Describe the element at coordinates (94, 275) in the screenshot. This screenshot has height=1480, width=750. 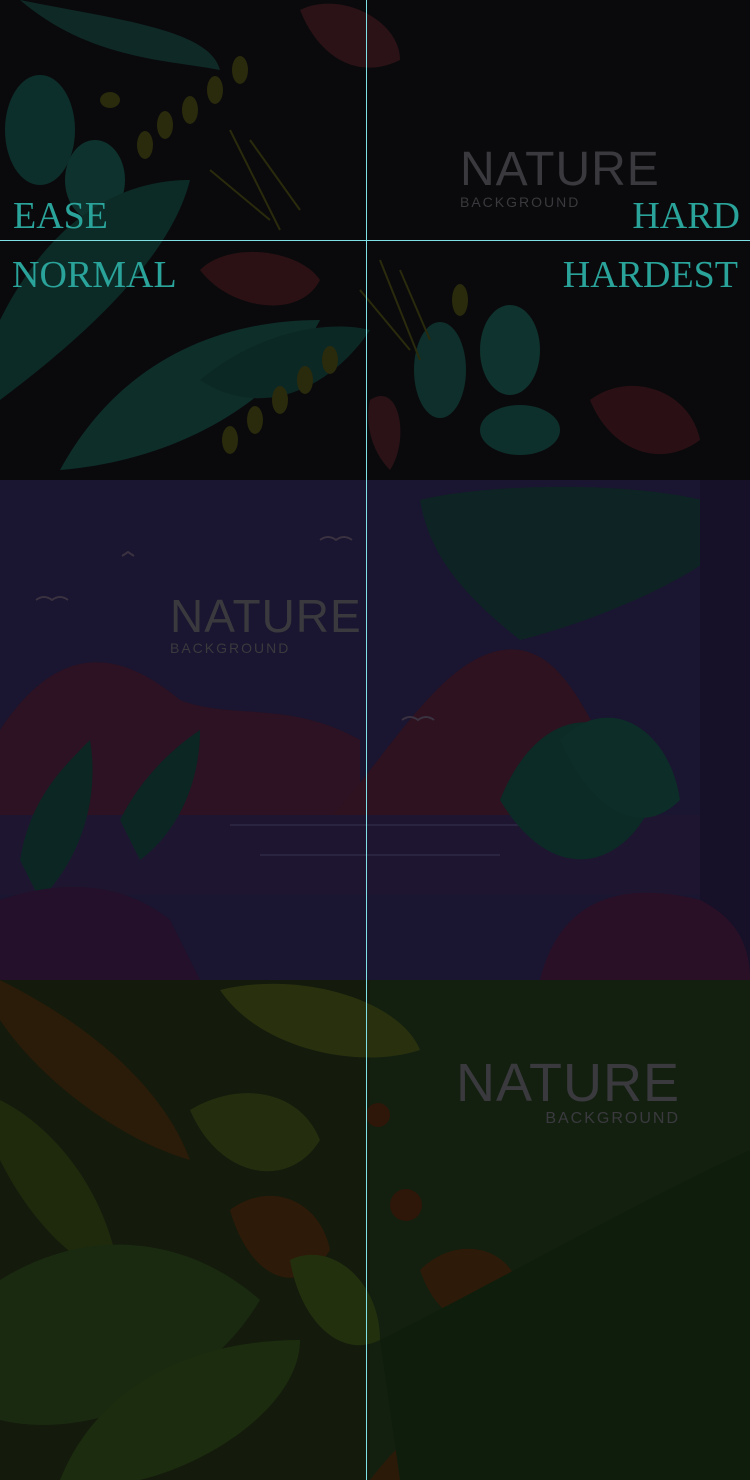
I see `difficulty-normal-label: NORMAL` at that location.